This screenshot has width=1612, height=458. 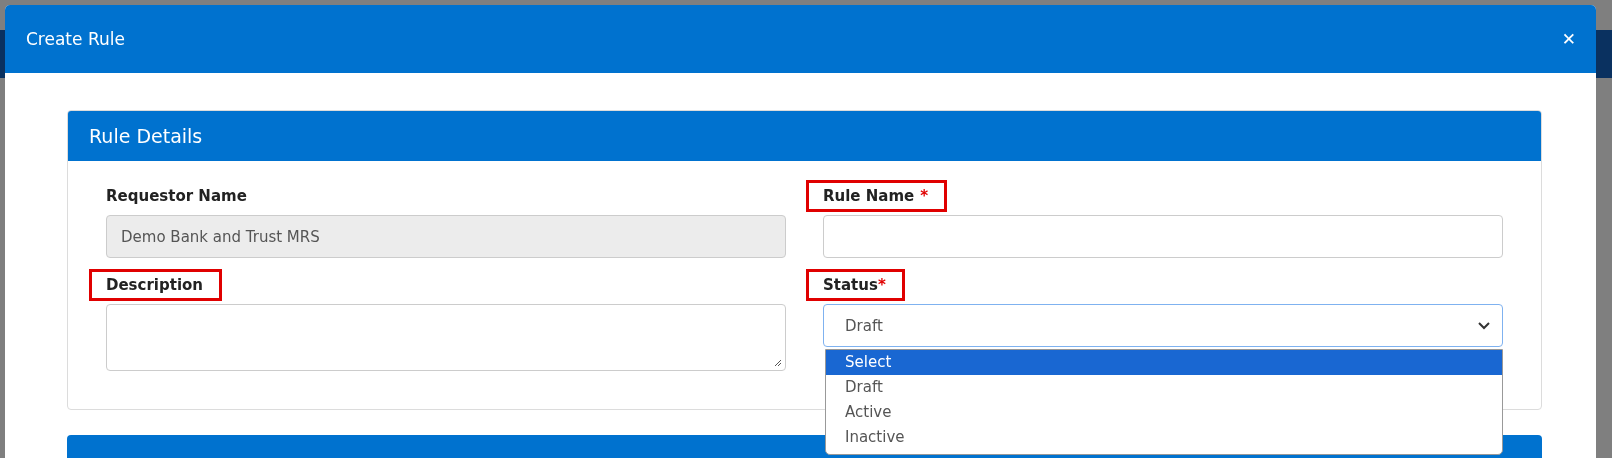 I want to click on dropdown-option: Inactive, so click(x=1164, y=437).